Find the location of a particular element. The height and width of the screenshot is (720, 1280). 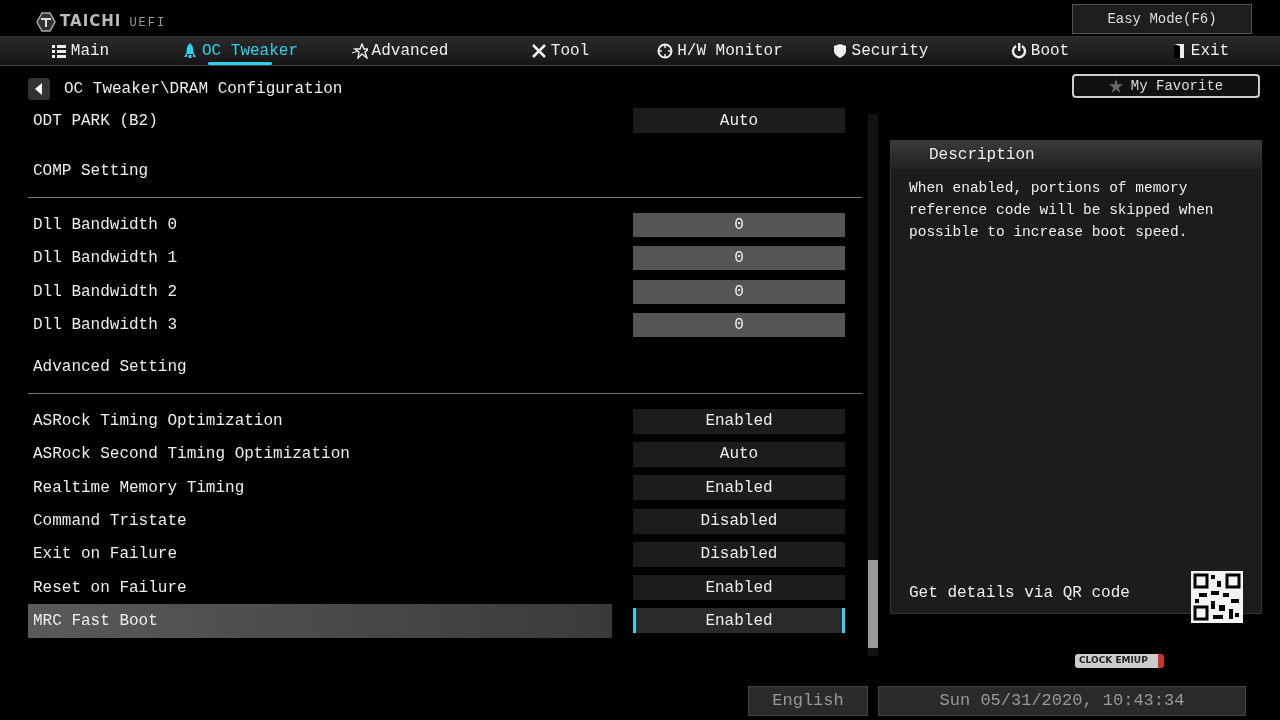

badge-icon is located at coordinates (839, 51).